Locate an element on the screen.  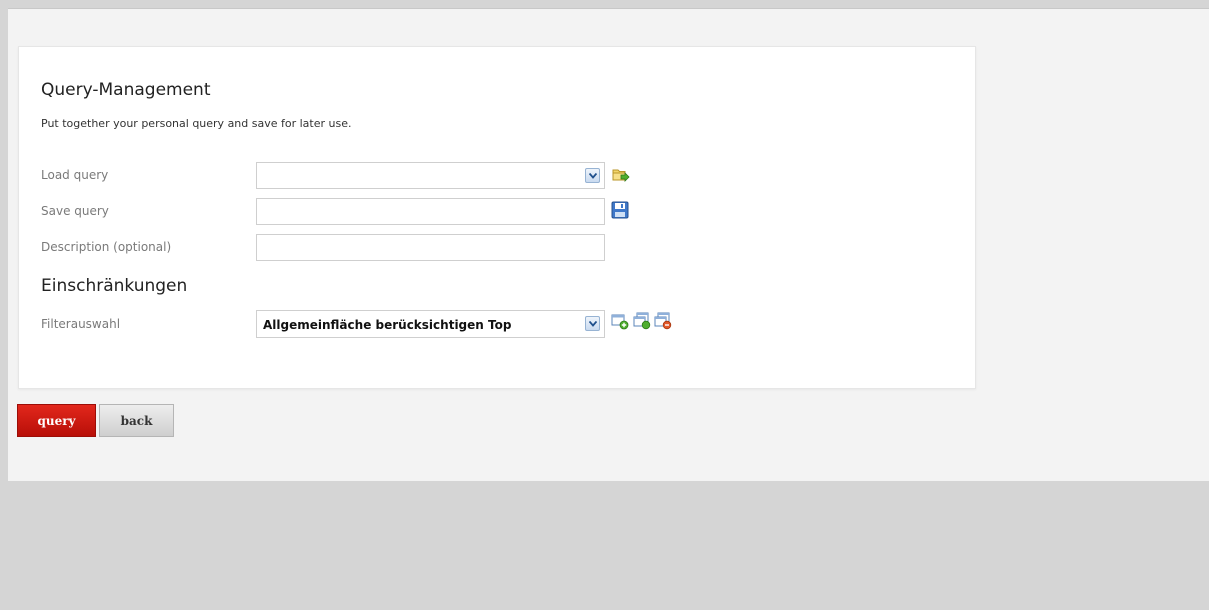
query-button: query is located at coordinates (56, 420).